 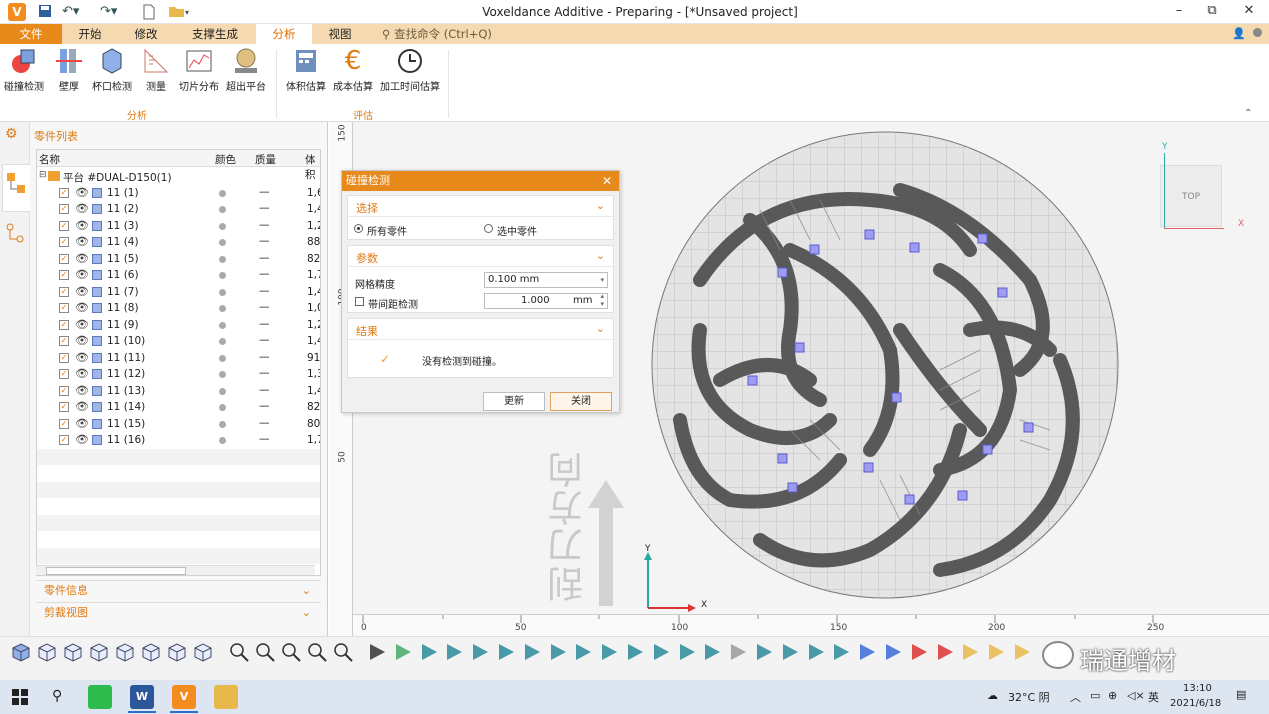 I want to click on menu-analysis: 分析, so click(x=284, y=34).